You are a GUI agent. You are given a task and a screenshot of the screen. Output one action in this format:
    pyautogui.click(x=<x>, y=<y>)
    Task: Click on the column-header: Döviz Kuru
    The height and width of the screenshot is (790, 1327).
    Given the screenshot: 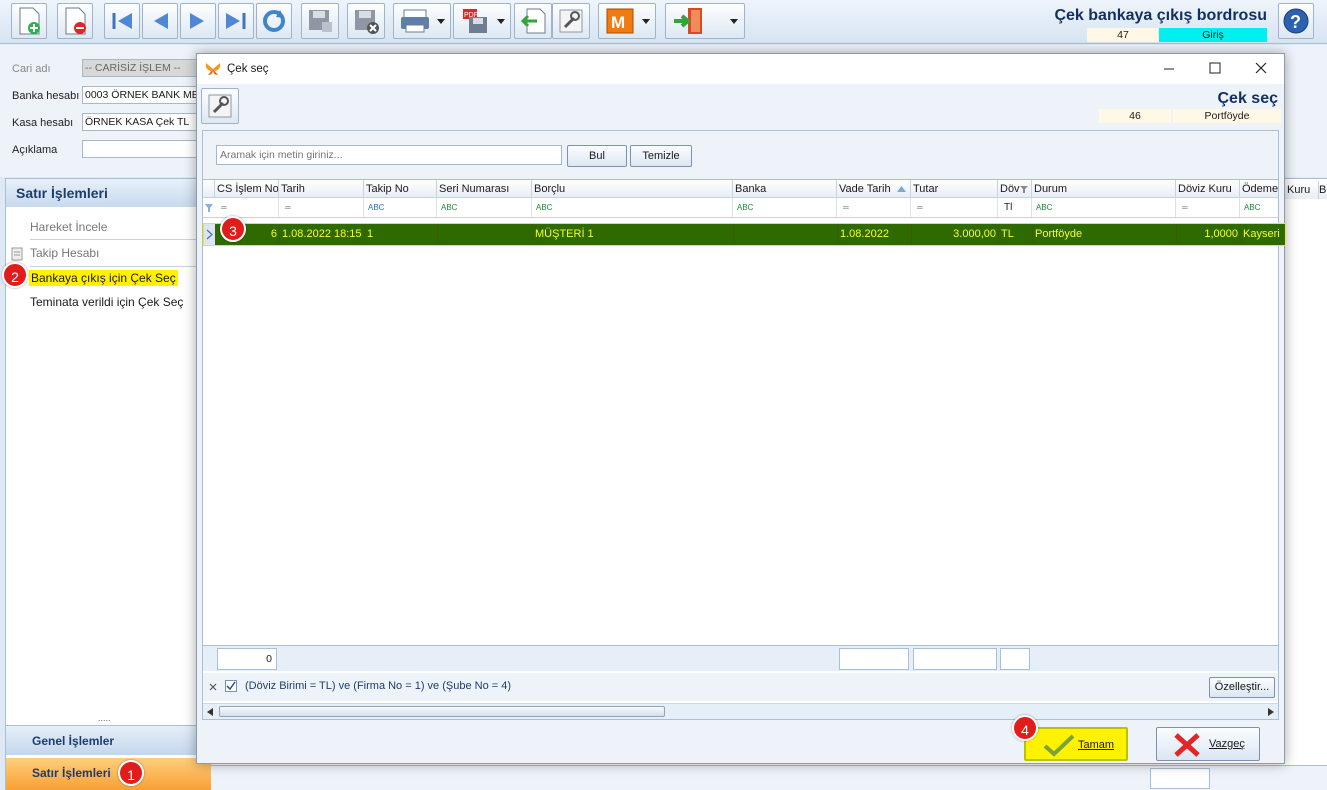 What is the action you would take?
    pyautogui.click(x=1208, y=189)
    